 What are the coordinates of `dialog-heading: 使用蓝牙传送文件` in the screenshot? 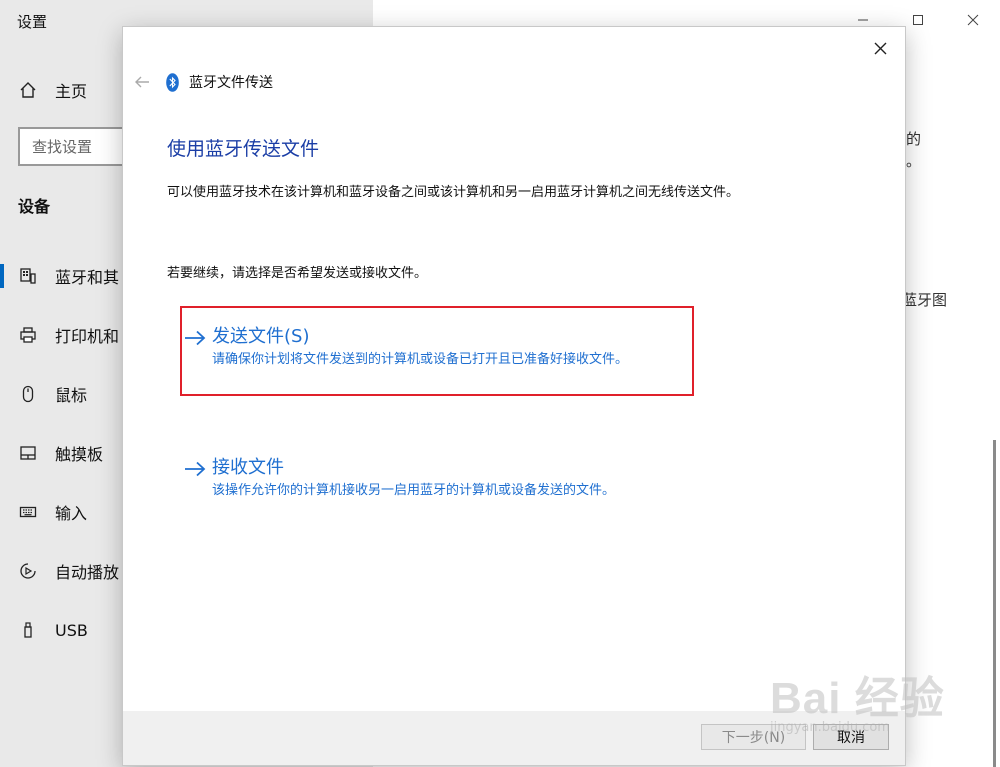 It's located at (243, 149).